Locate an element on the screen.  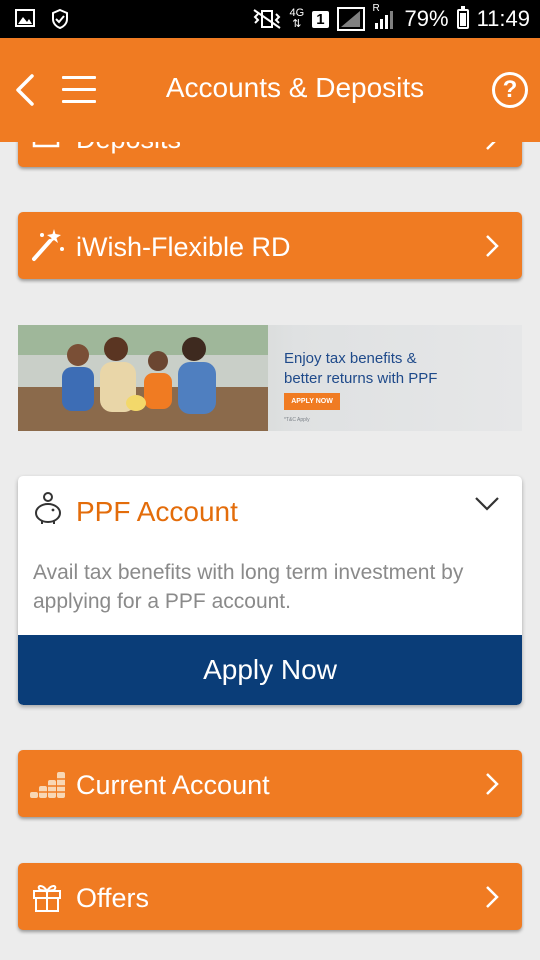
banner-line-2: better returns with PPF is located at coordinates (361, 378).